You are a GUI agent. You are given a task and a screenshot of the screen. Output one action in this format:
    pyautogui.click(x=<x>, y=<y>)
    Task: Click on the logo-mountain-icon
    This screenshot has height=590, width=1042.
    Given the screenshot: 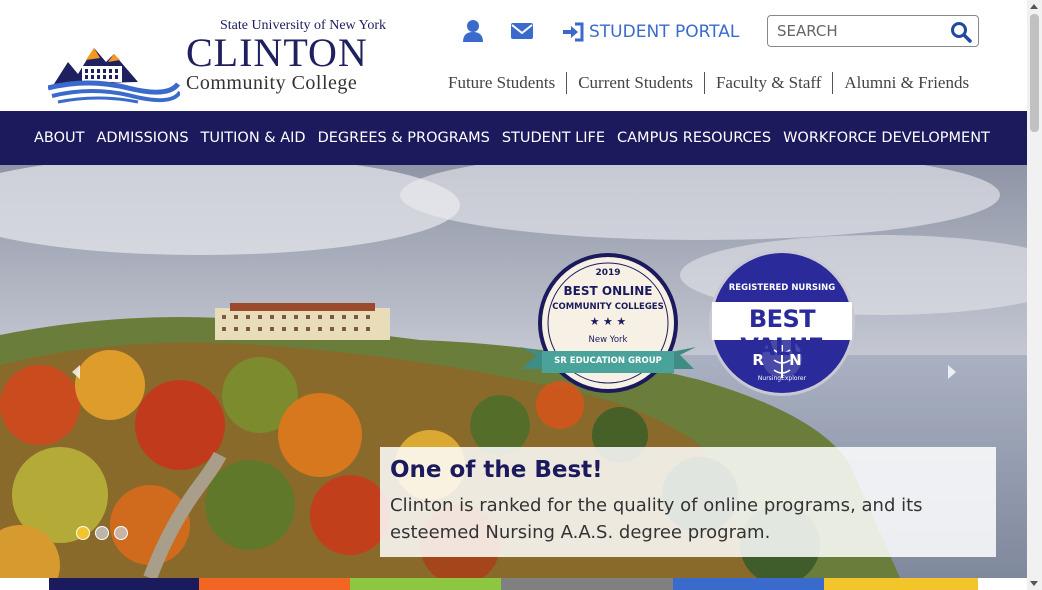 What is the action you would take?
    pyautogui.click(x=114, y=76)
    